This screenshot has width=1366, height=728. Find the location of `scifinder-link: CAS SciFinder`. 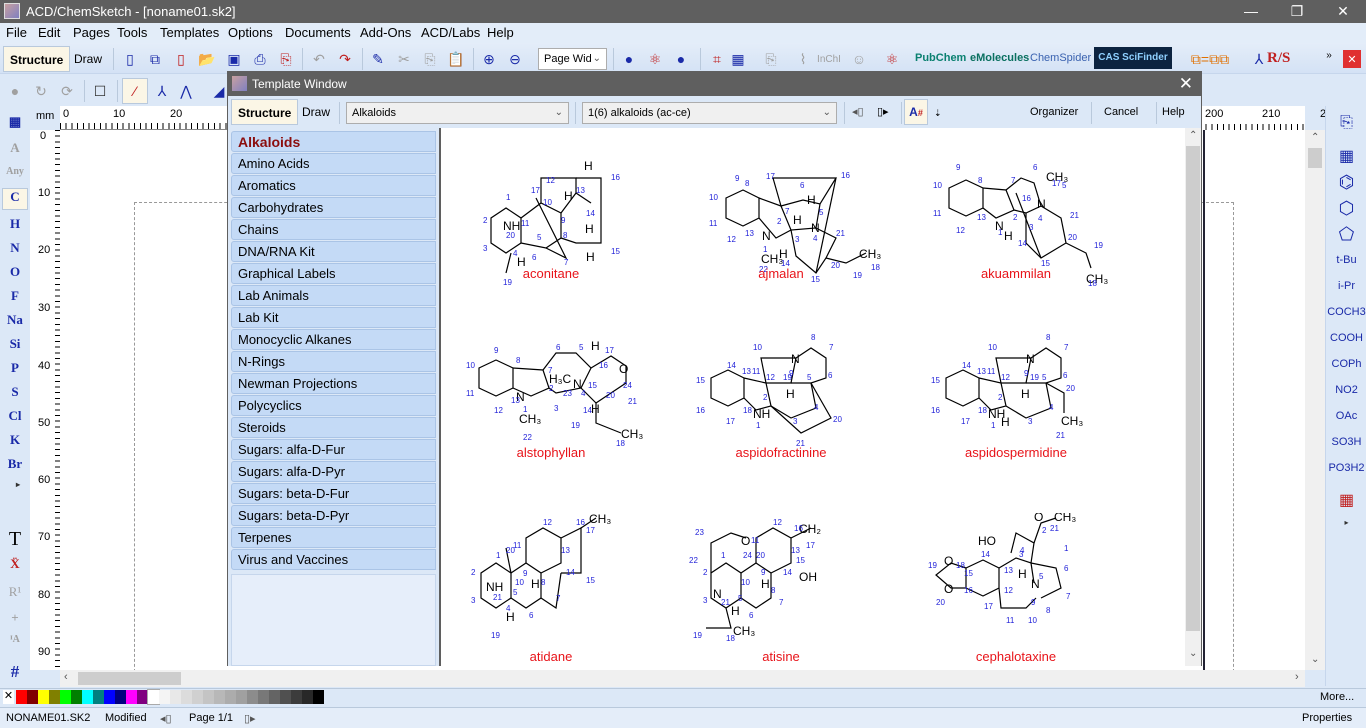

scifinder-link: CAS SciFinder is located at coordinates (1133, 58).